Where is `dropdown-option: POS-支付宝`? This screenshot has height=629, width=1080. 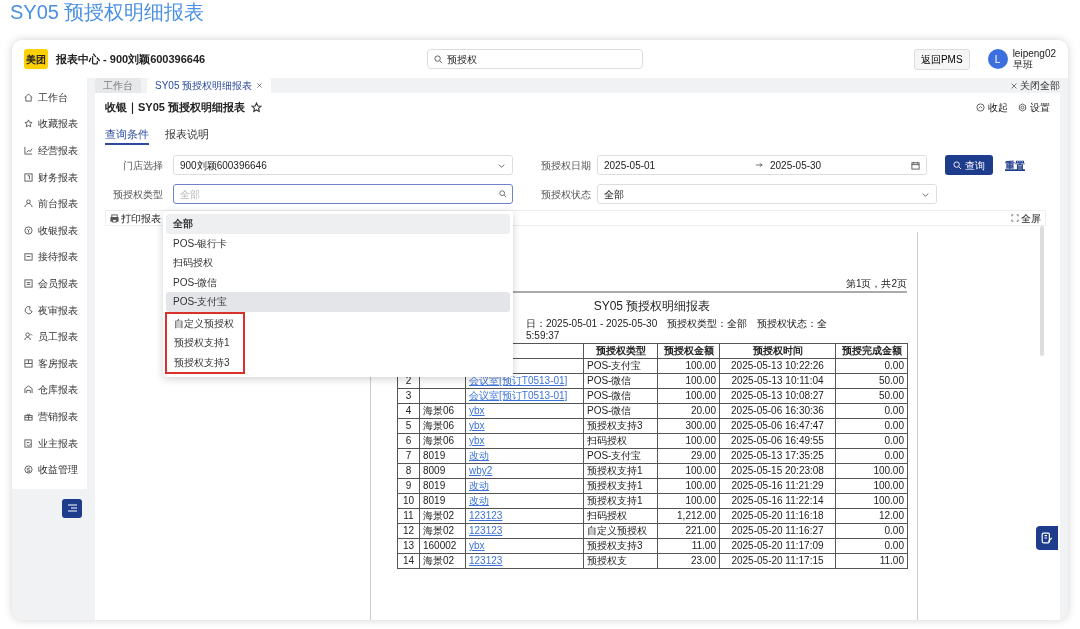 dropdown-option: POS-支付宝 is located at coordinates (338, 302).